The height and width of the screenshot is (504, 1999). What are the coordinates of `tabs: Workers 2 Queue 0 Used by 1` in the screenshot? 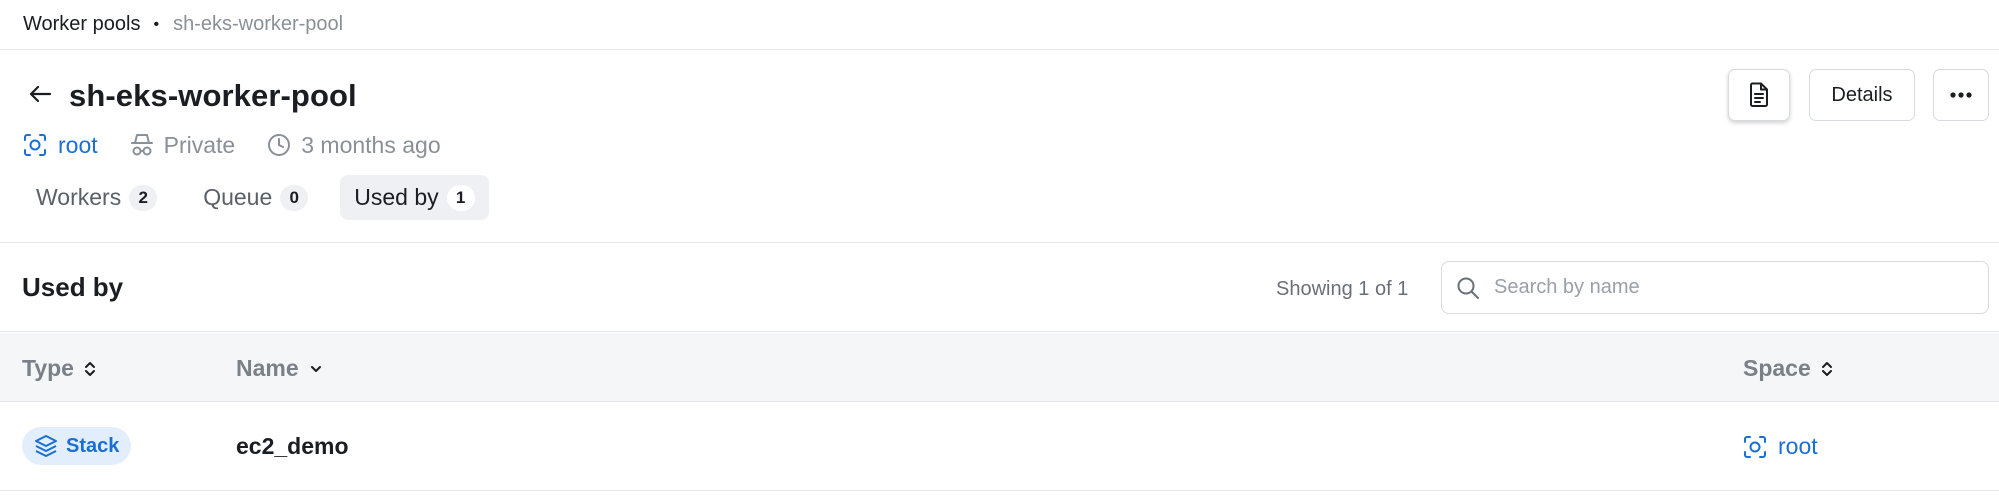 It's located at (264, 197).